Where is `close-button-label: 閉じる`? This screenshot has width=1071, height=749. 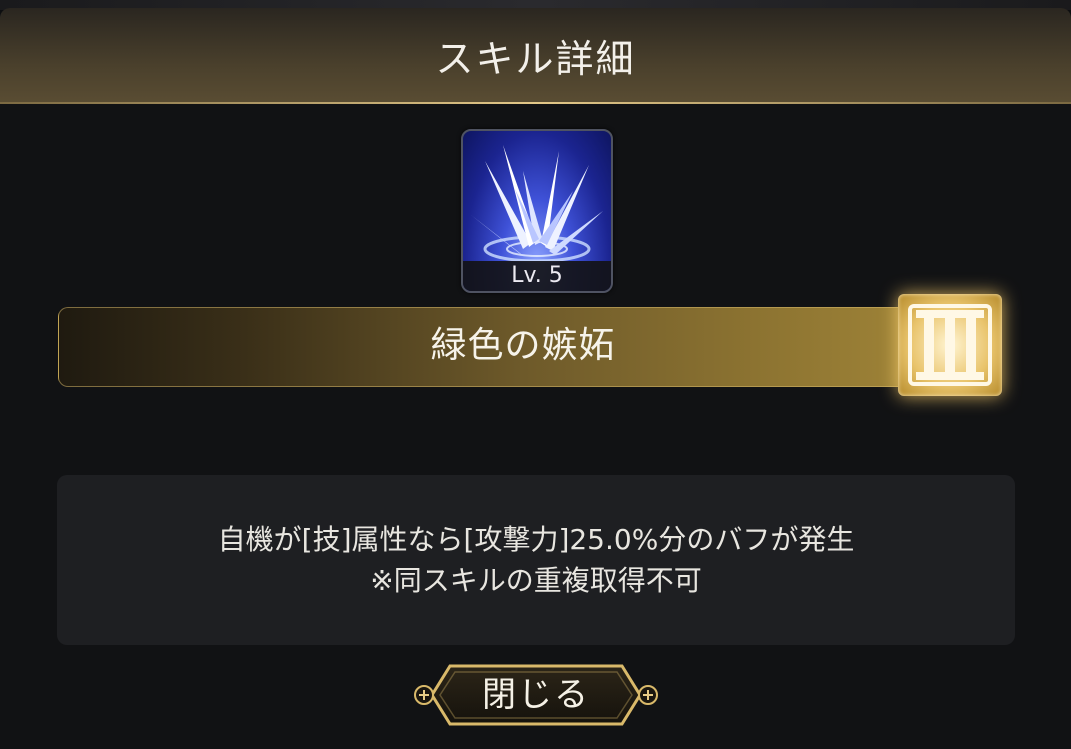
close-button-label: 閉じる is located at coordinates (536, 695).